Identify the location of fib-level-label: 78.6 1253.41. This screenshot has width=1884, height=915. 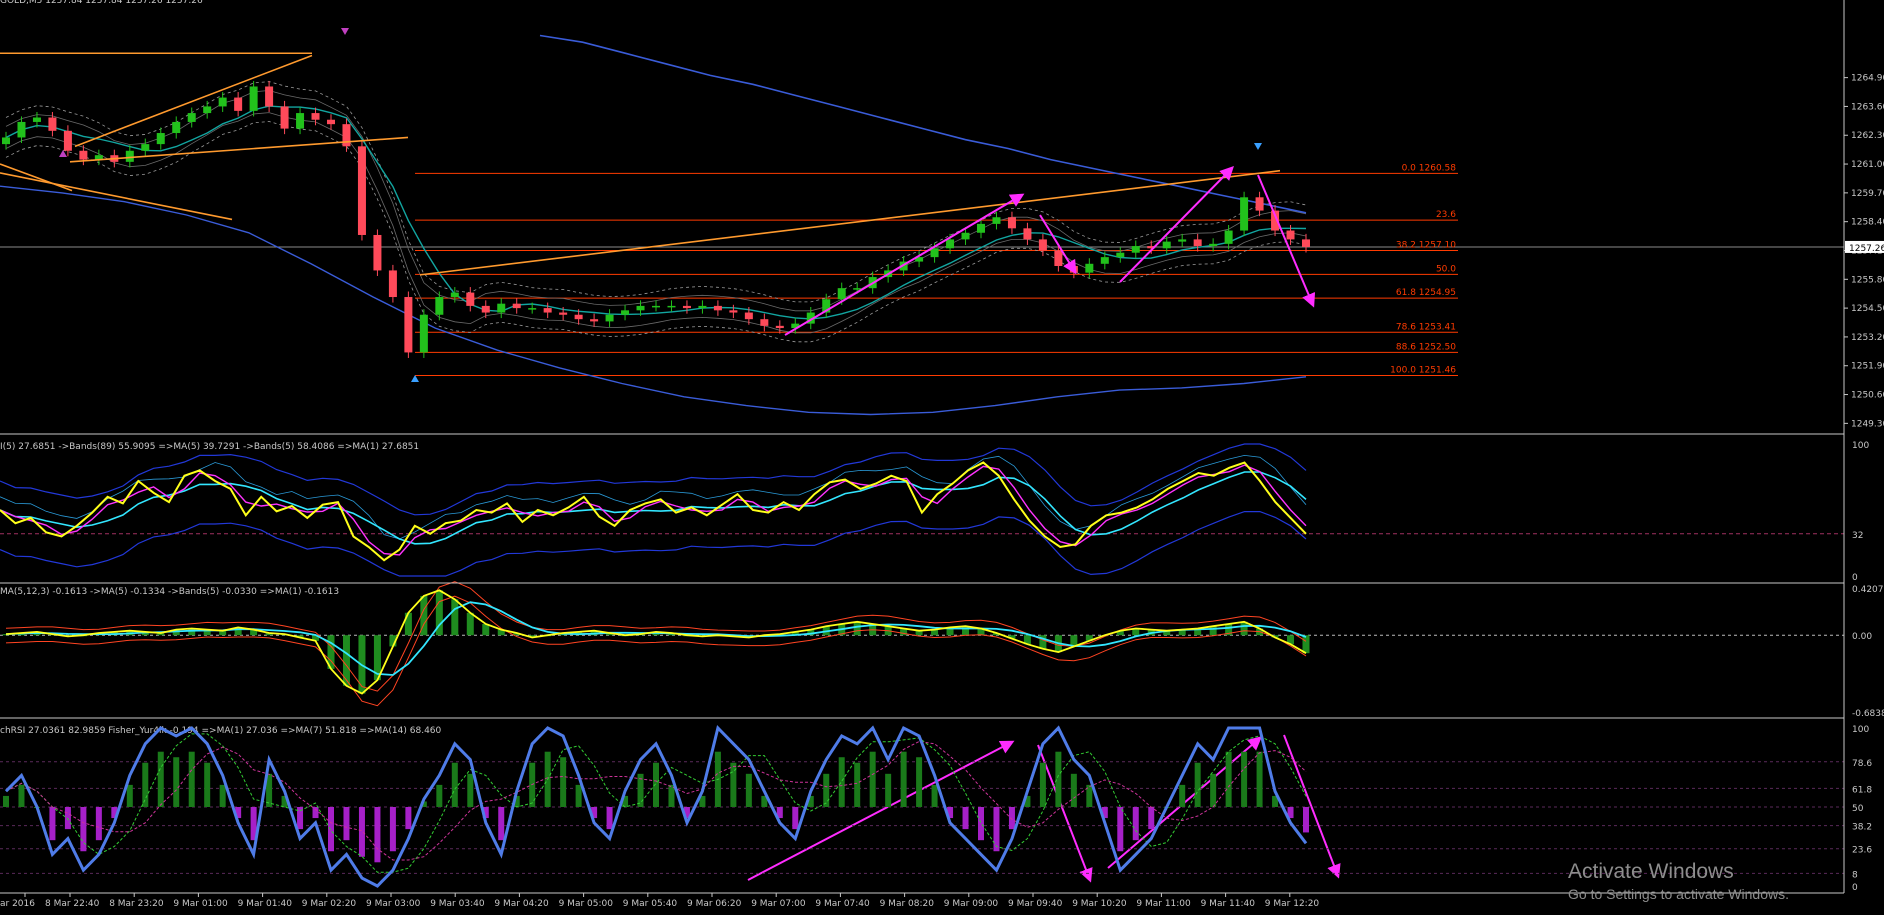
(1426, 327).